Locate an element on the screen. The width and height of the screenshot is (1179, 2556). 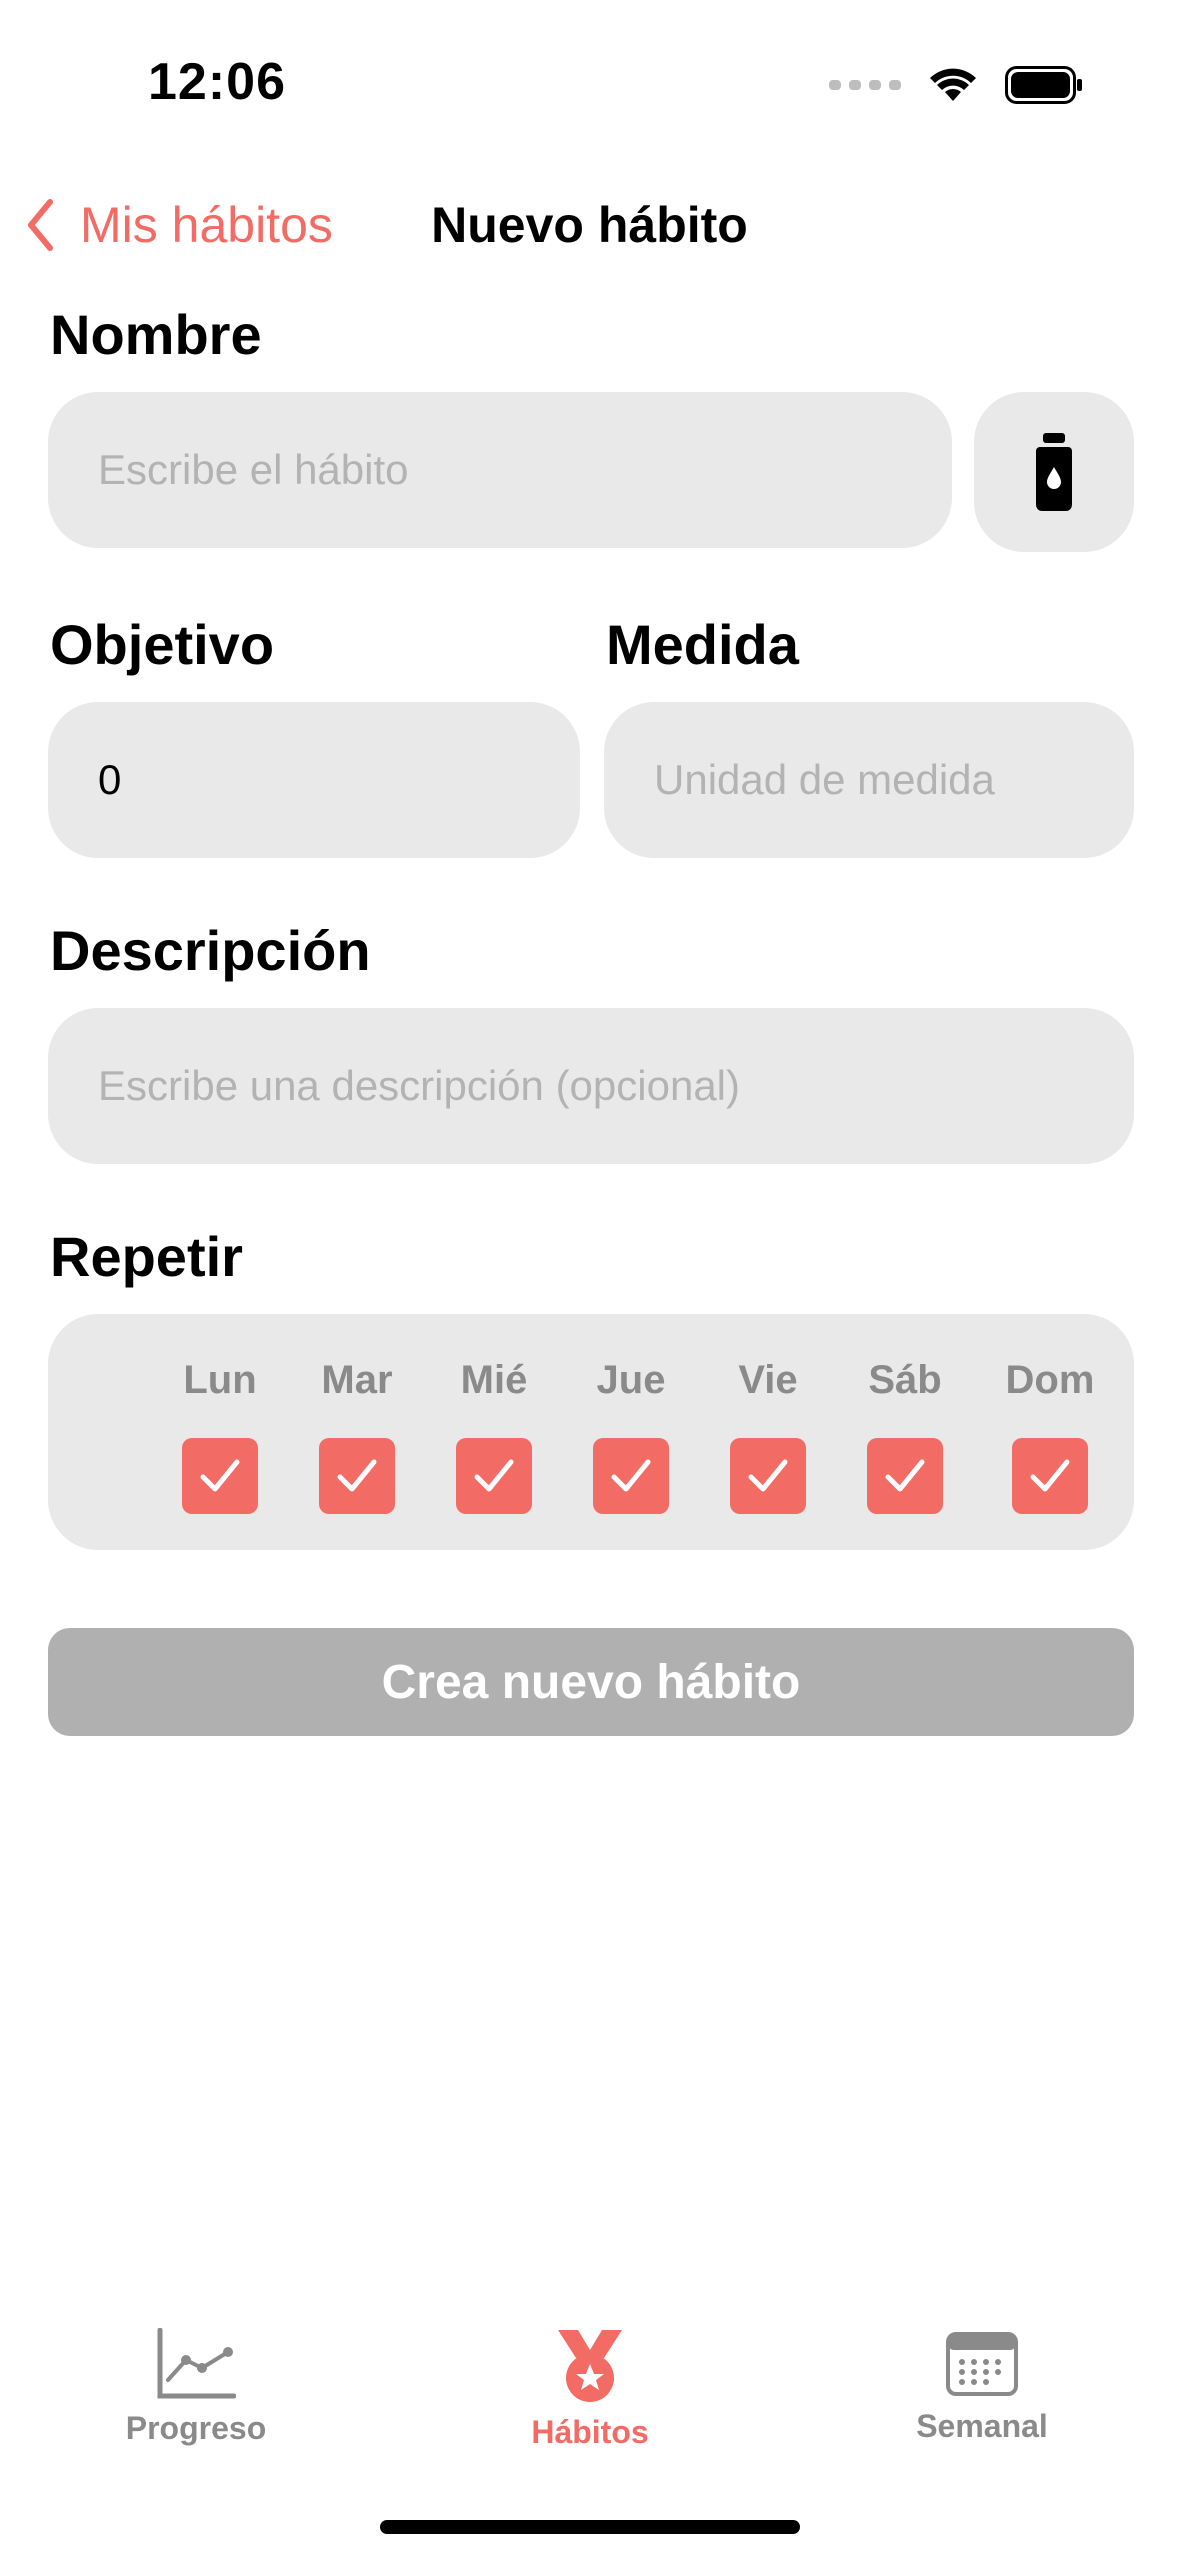
day-label: Vie is located at coordinates (768, 1380).